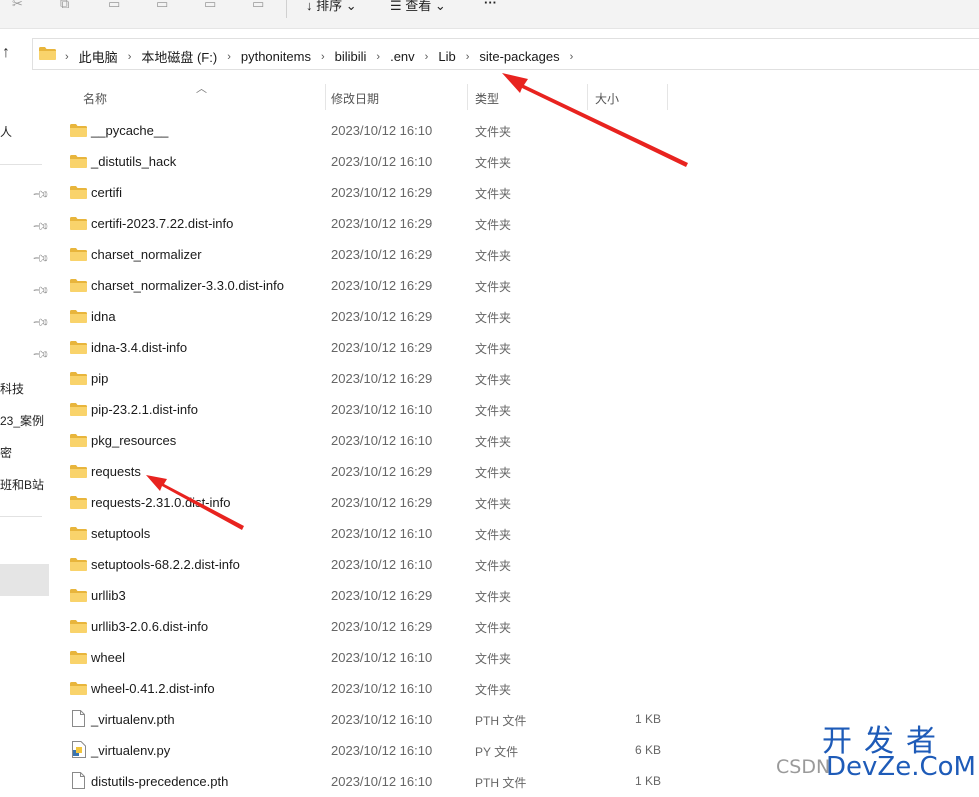 The height and width of the screenshot is (797, 979). I want to click on file-name: _distutils_hack, so click(134, 161).